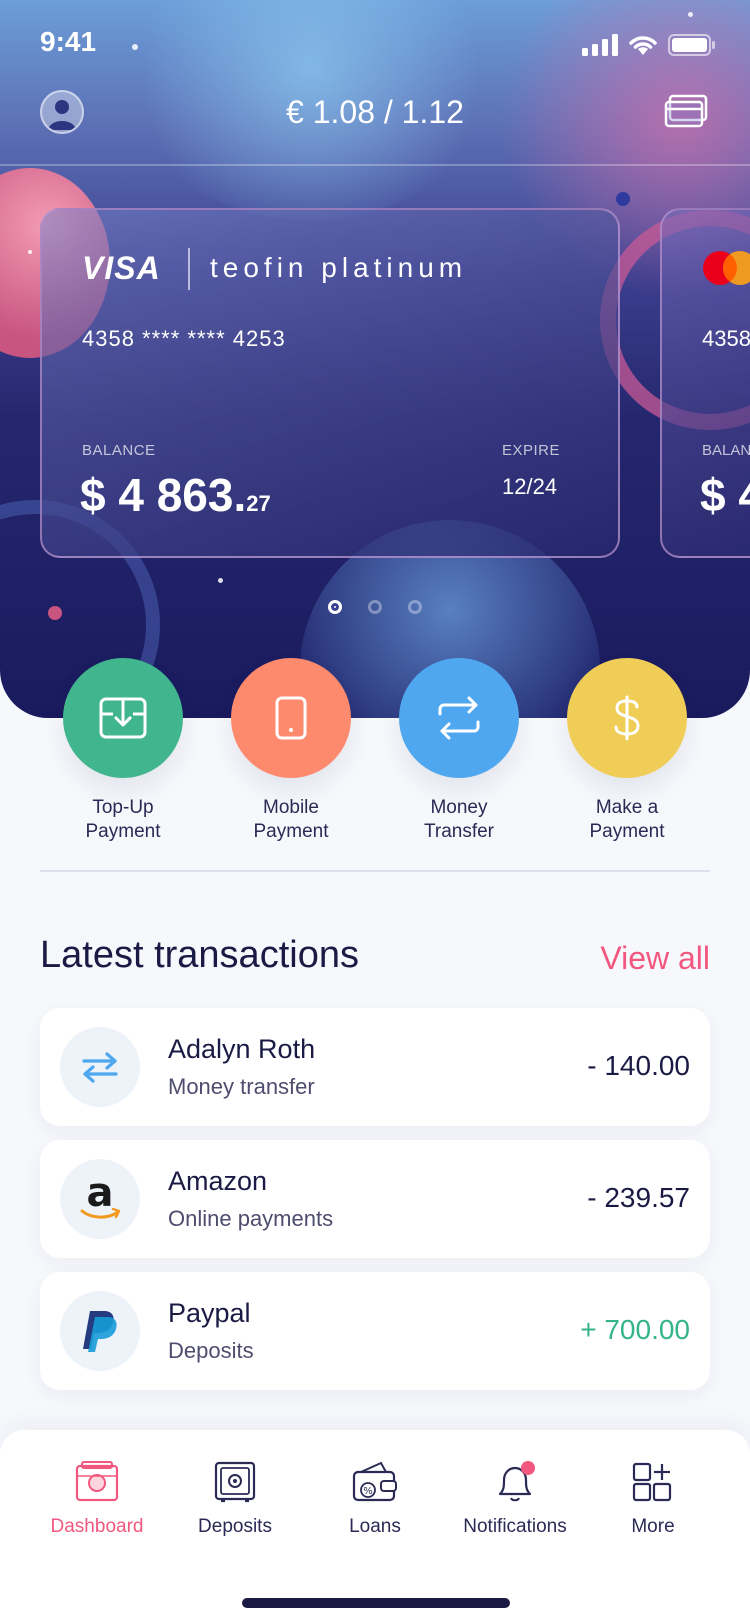 The image size is (750, 1624). I want to click on status-time: 9:41, so click(68, 41).